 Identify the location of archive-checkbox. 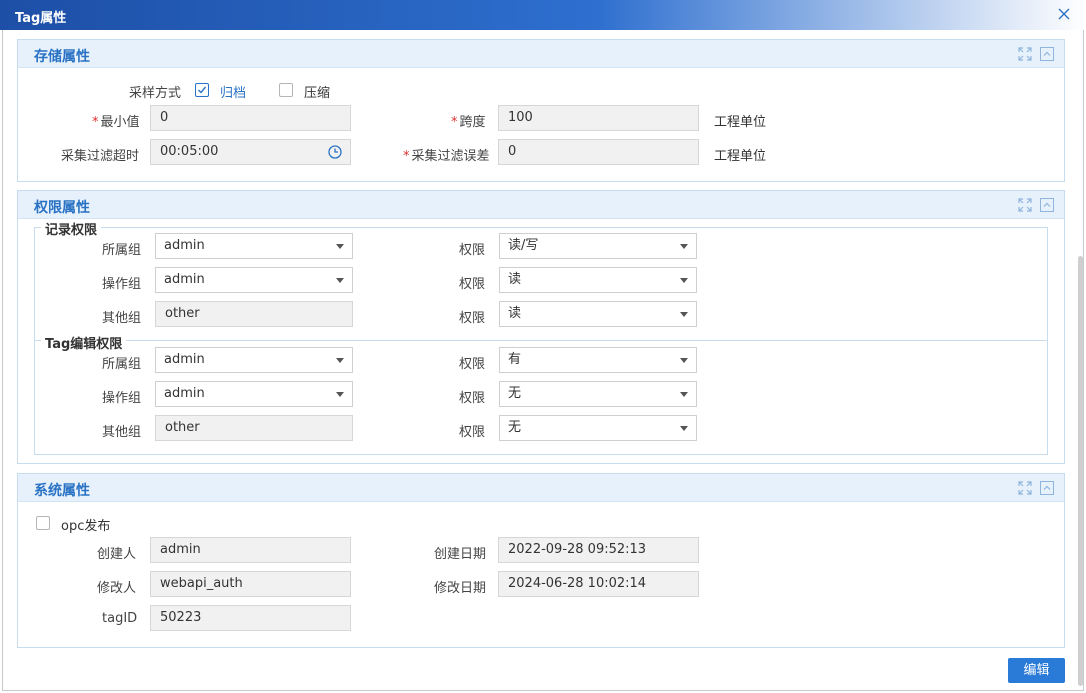
(202, 90).